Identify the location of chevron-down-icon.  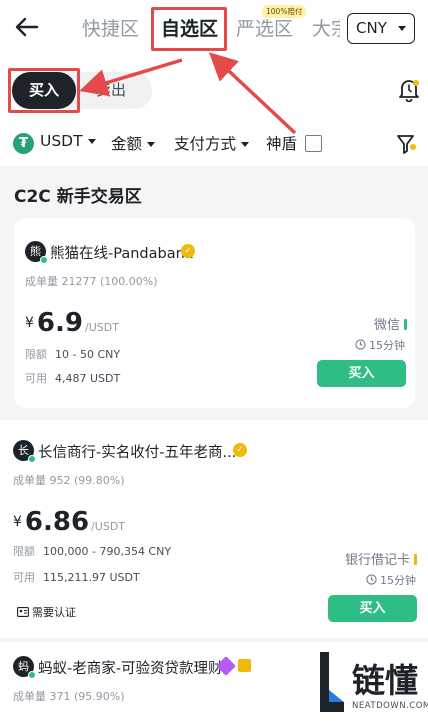
(402, 28).